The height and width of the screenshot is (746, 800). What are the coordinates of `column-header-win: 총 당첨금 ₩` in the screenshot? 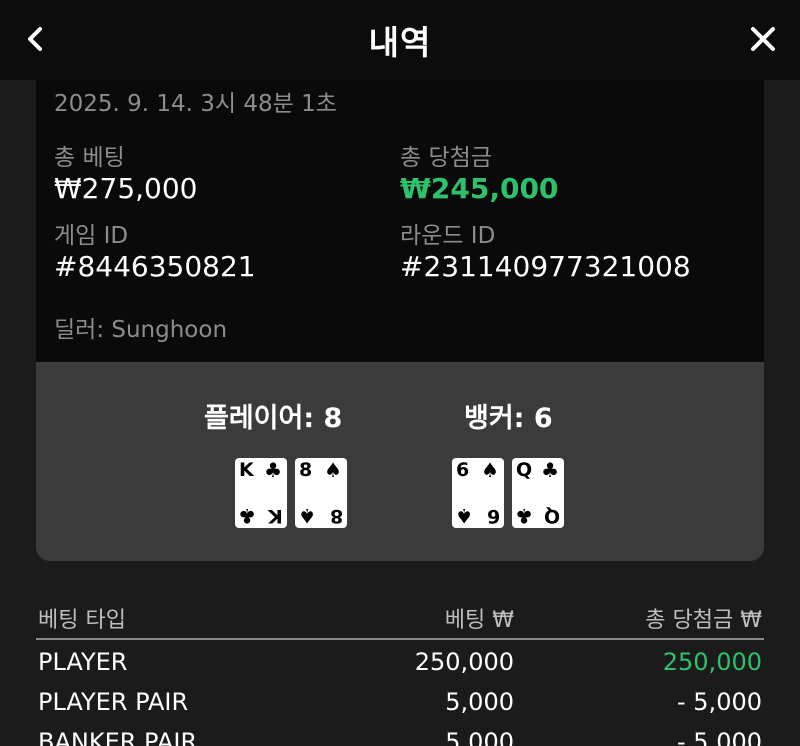 It's located at (703, 620).